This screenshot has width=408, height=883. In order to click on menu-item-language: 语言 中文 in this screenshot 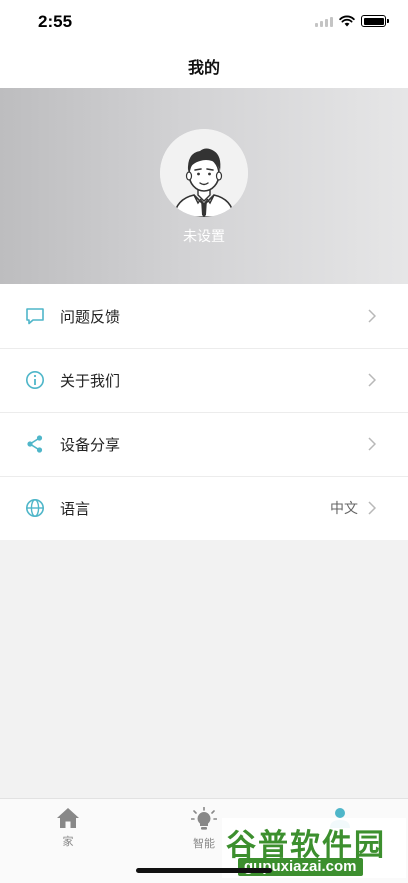, I will do `click(204, 508)`.